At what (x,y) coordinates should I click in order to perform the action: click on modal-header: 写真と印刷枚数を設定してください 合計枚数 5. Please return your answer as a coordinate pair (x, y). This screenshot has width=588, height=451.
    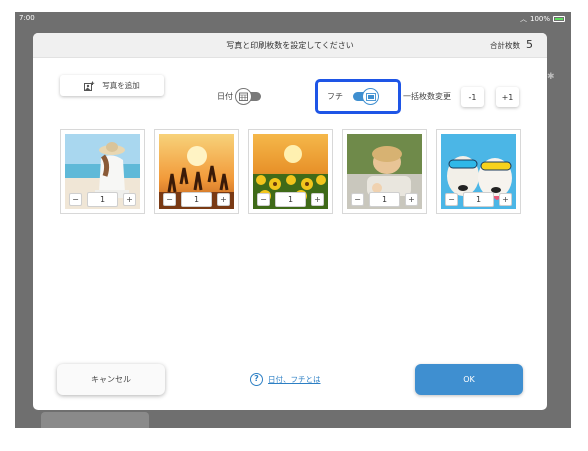
    Looking at the image, I should click on (290, 45).